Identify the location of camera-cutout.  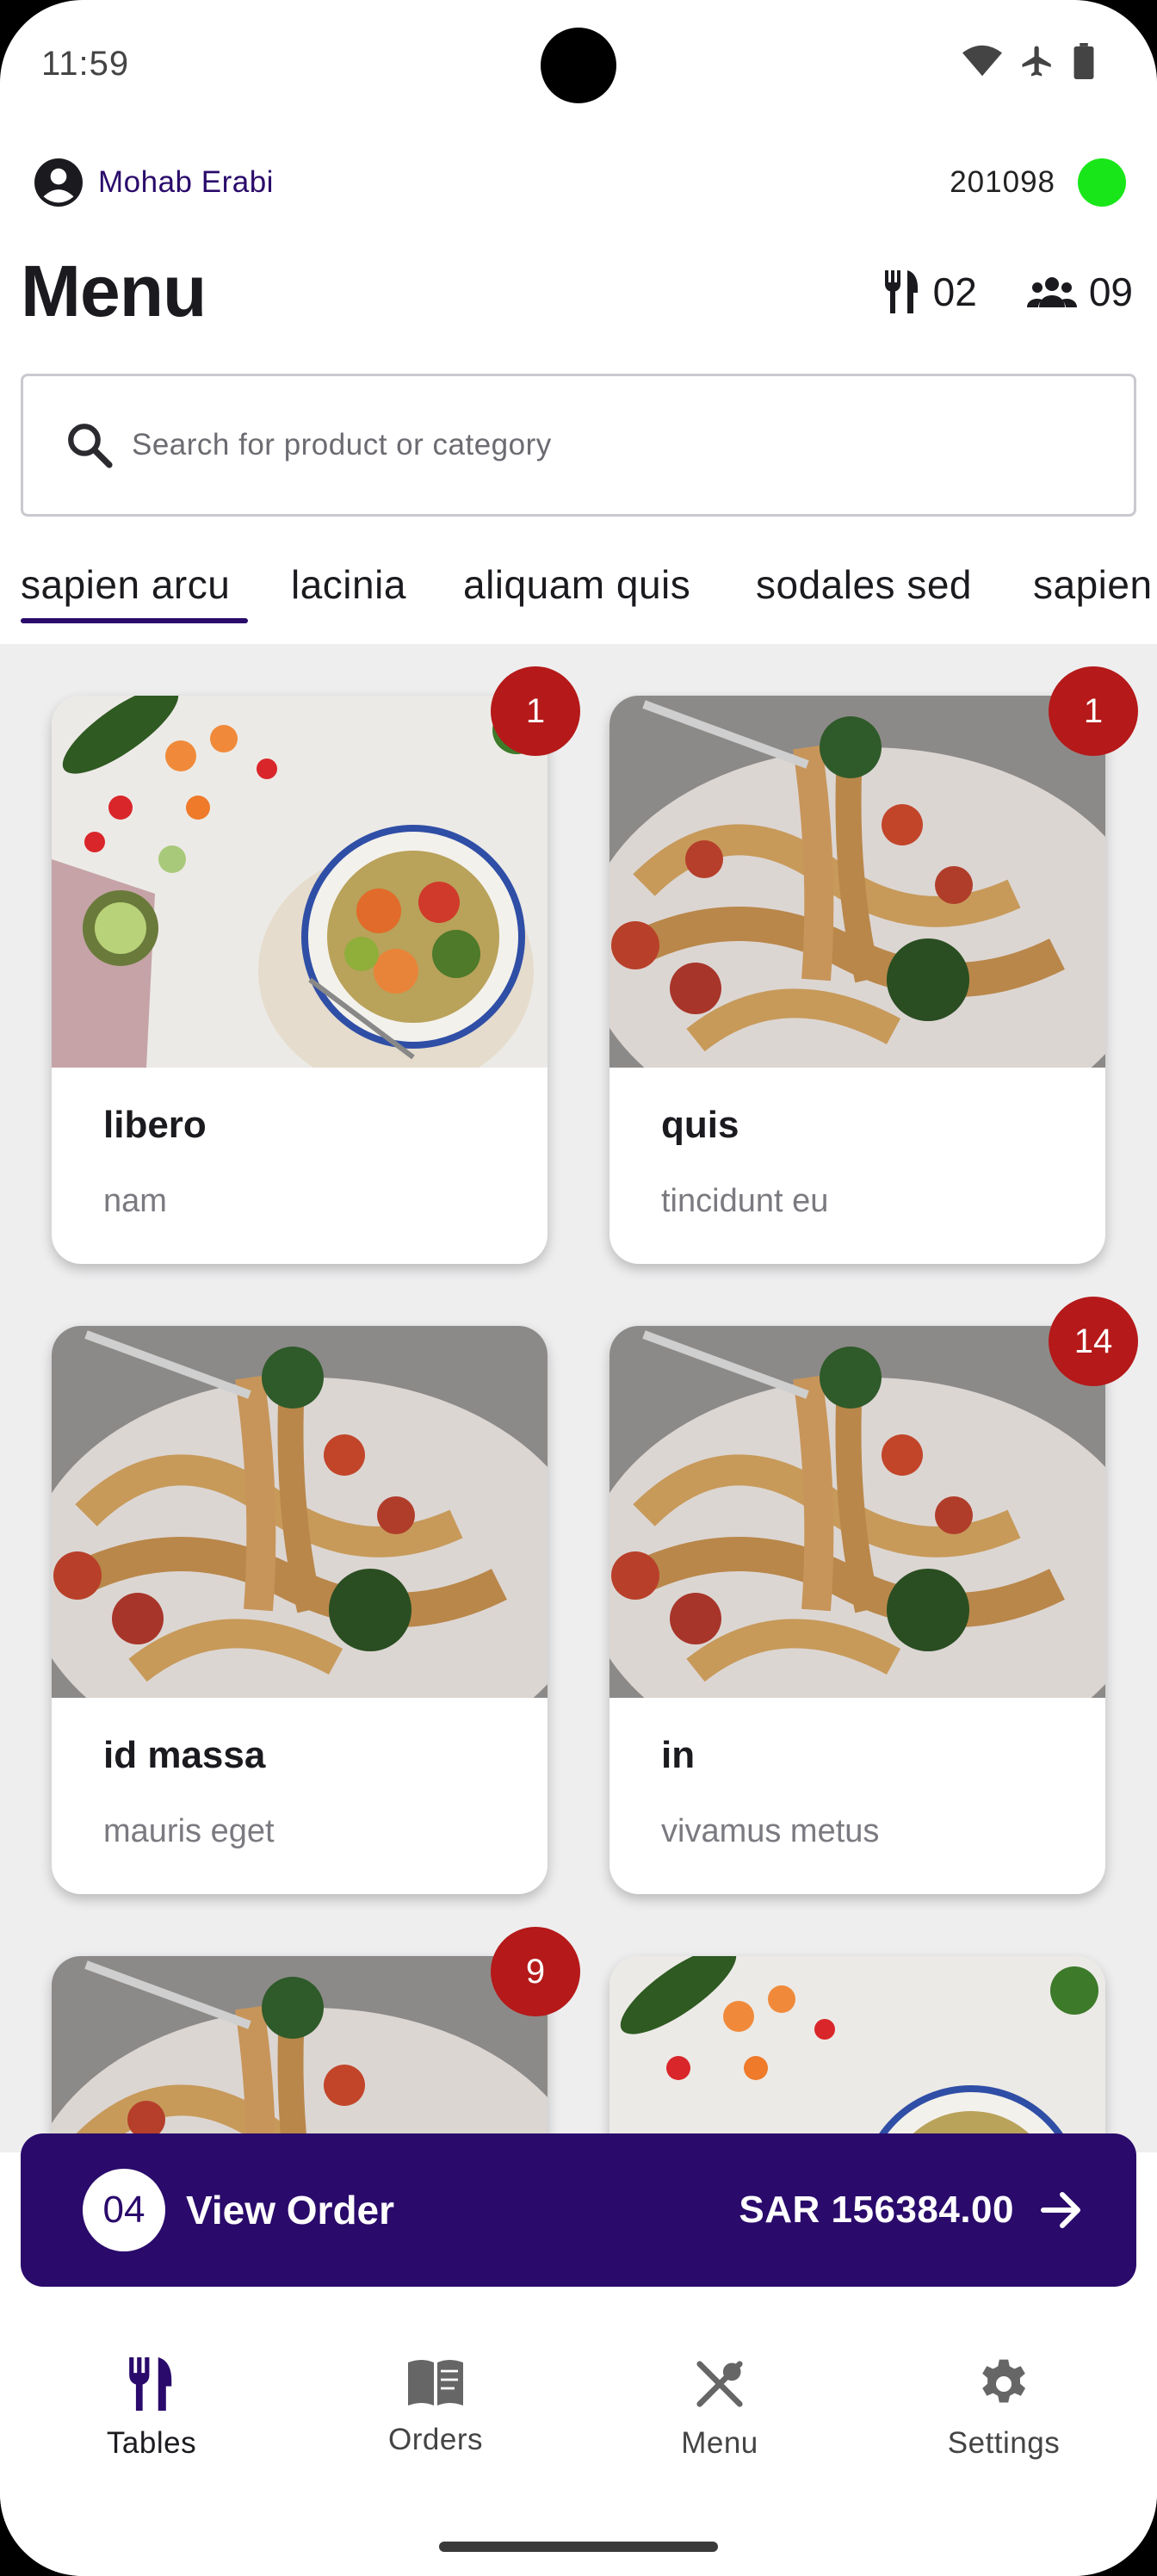
(579, 65).